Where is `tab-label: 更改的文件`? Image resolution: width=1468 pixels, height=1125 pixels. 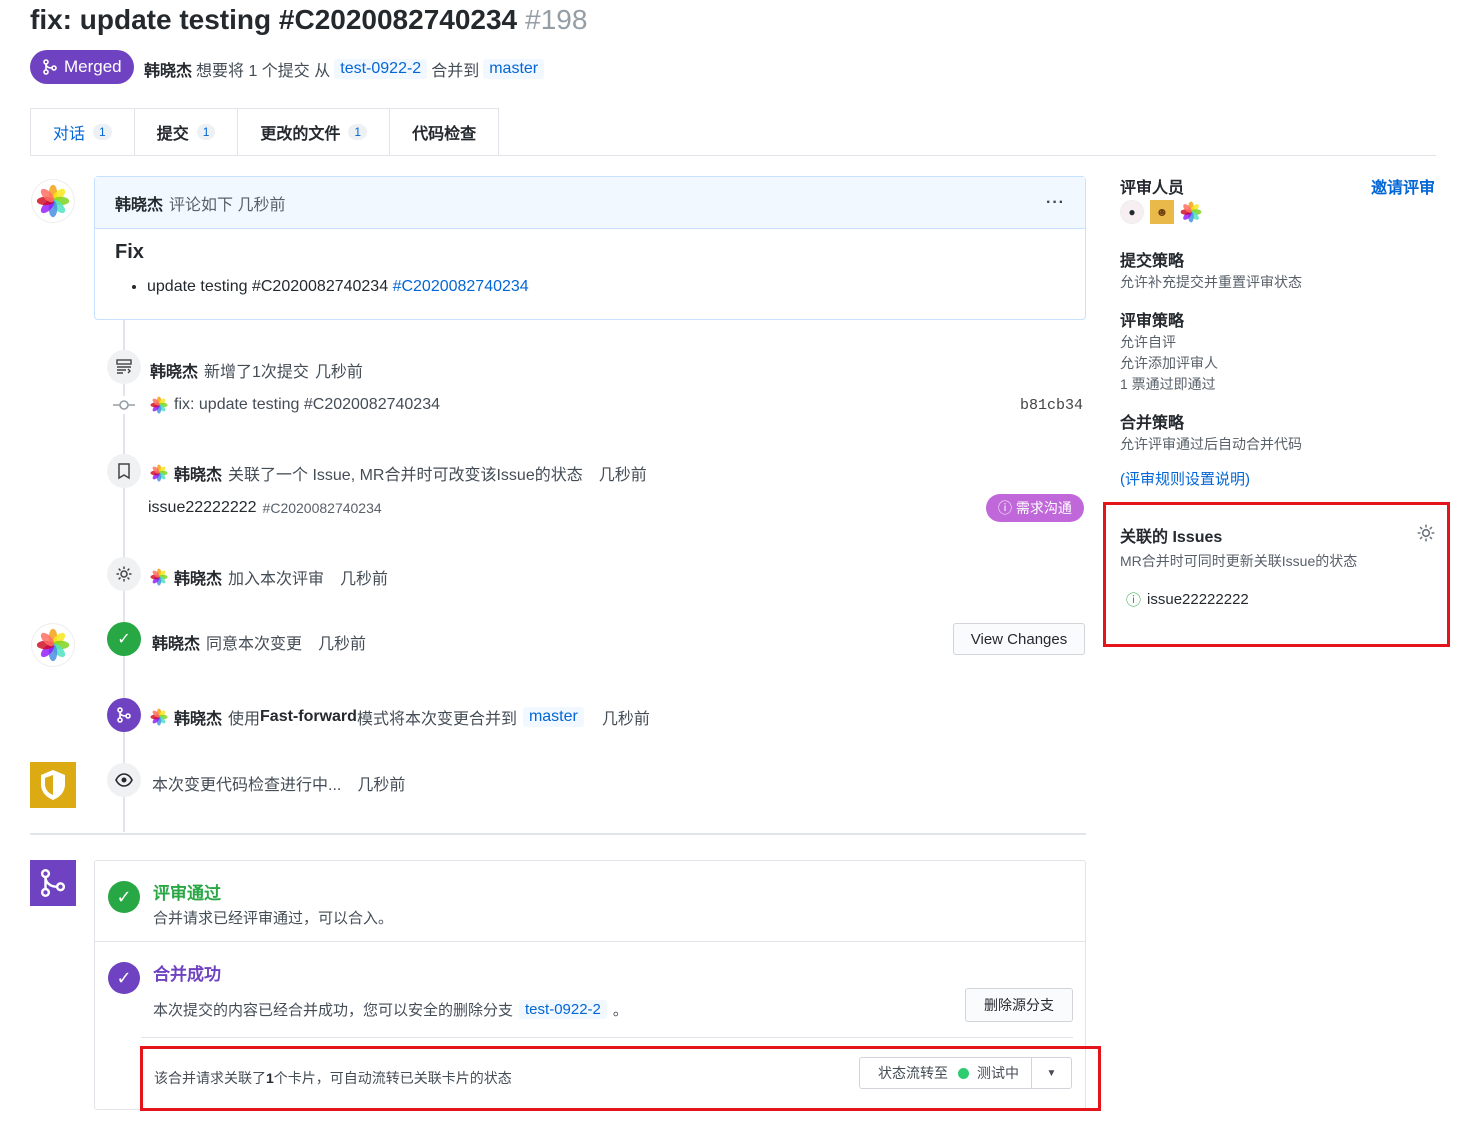 tab-label: 更改的文件 is located at coordinates (300, 134).